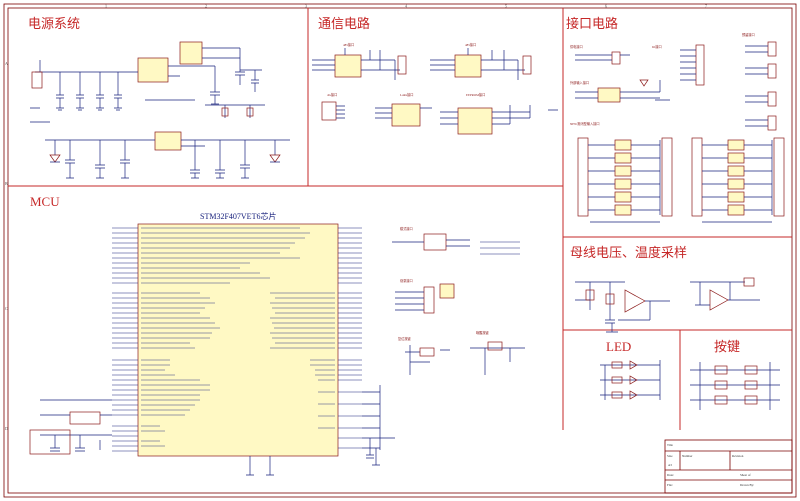 The image size is (800, 501). Describe the element at coordinates (681, 180) in the screenshot. I see `npn-input-array` at that location.